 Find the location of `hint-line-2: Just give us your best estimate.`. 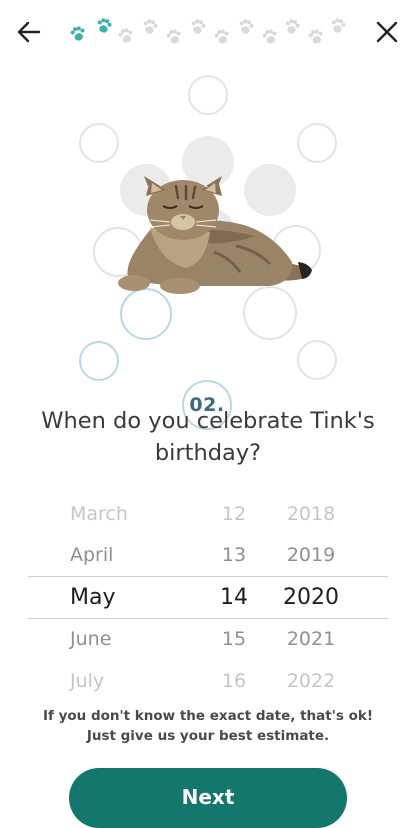

hint-line-2: Just give us your best estimate. is located at coordinates (208, 736).